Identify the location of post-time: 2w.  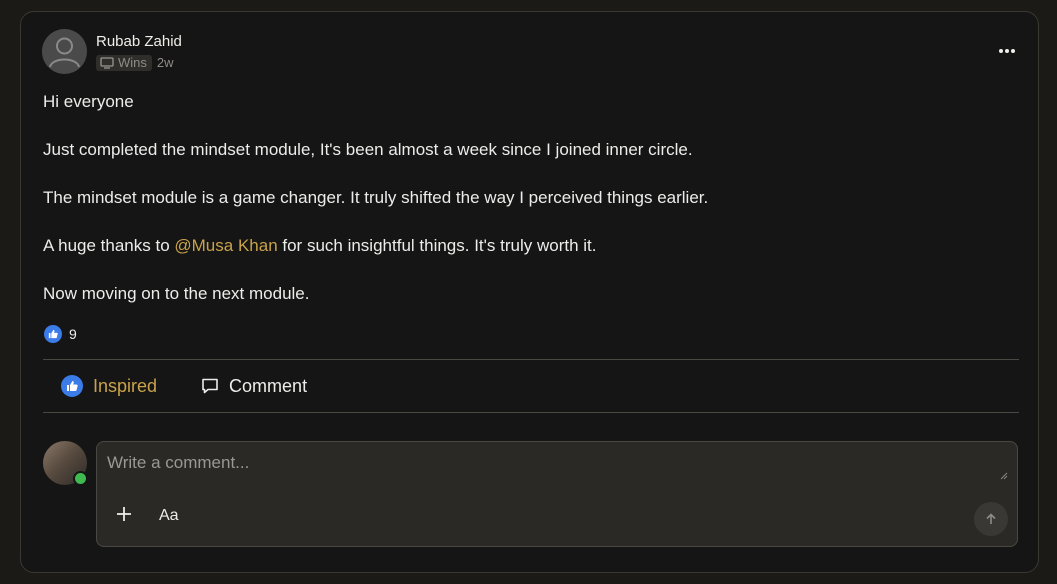
(165, 62).